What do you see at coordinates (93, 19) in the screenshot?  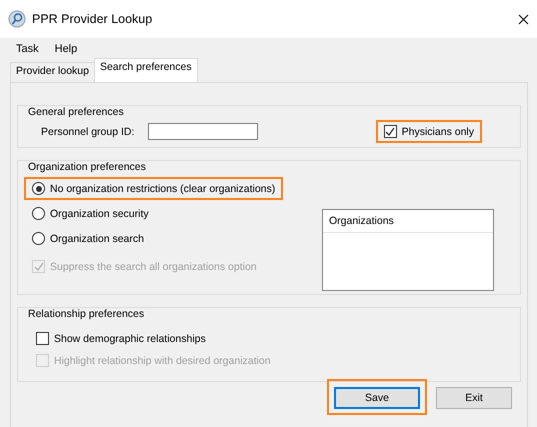 I see `window-title: PPR Provider Lookup` at bounding box center [93, 19].